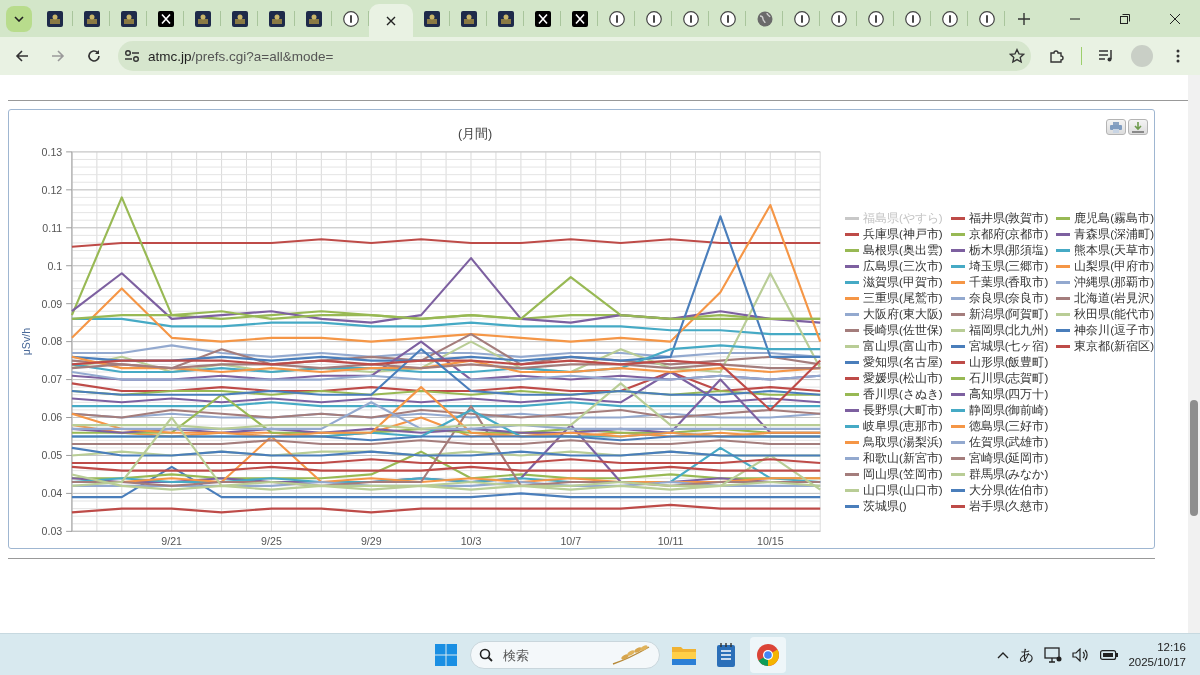 This screenshot has width=1200, height=675. What do you see at coordinates (52, 493) in the screenshot?
I see `y-tick-label: 0.04` at bounding box center [52, 493].